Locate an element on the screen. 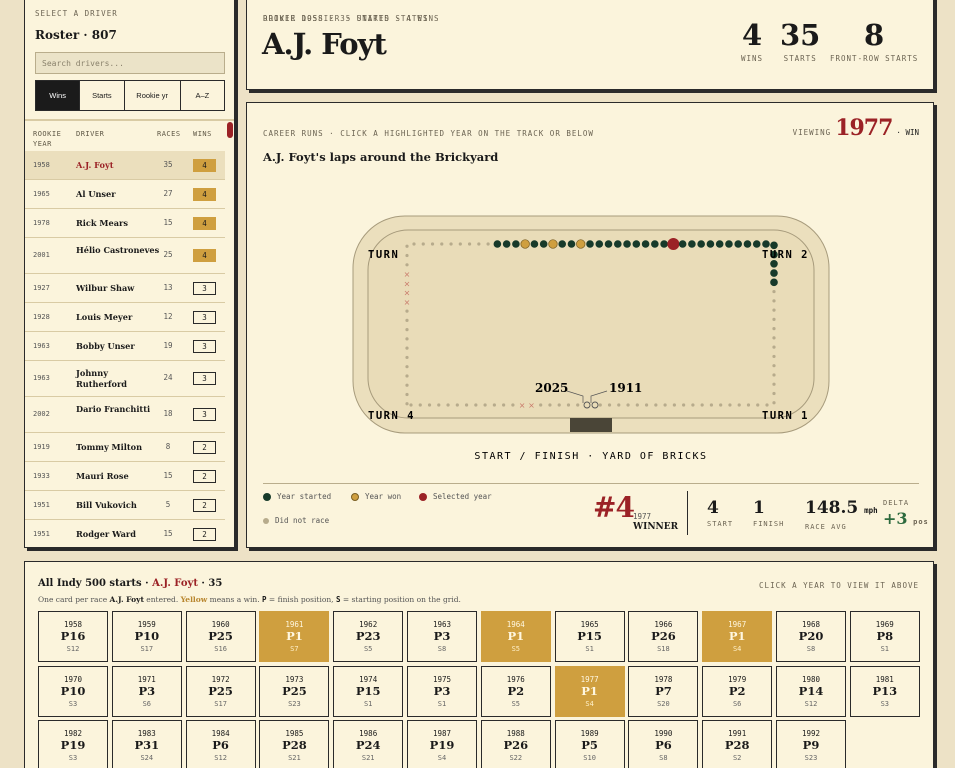 The width and height of the screenshot is (955, 768). race-card: 1960 P25 S16 is located at coordinates (220, 636).